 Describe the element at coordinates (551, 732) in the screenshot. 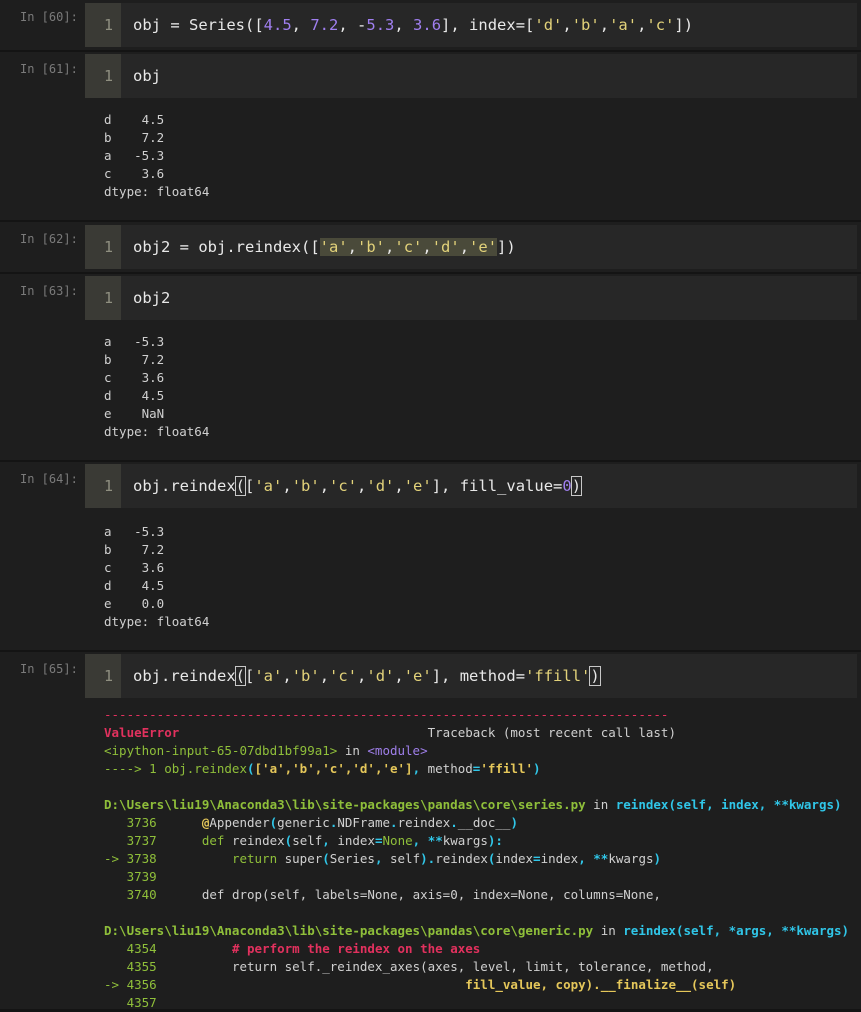

I see `traceback-header: Traceback (most recent call last)` at that location.